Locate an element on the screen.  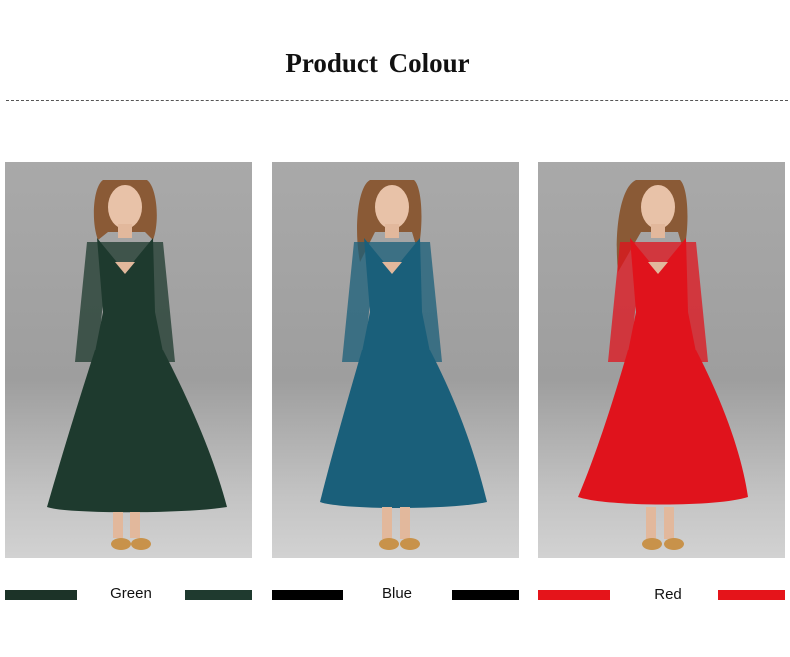
color-label-blue: Blue is located at coordinates (397, 593).